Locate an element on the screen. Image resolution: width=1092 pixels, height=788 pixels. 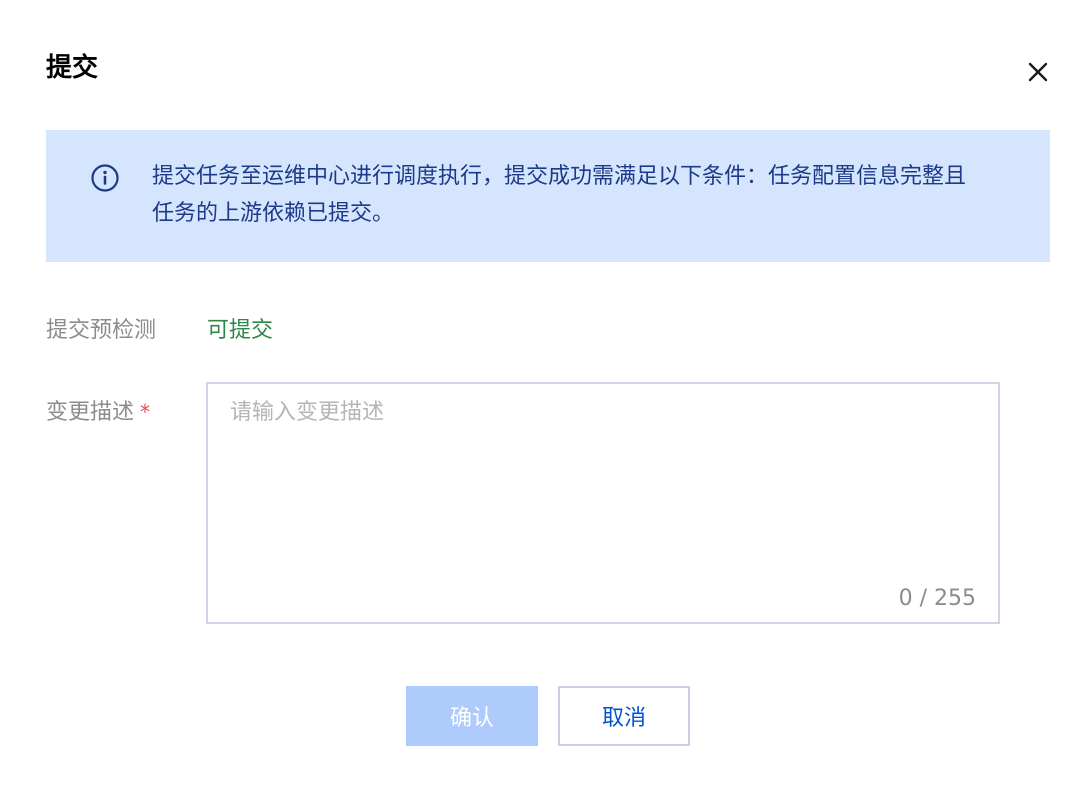
precheck-status: 可提交 is located at coordinates (240, 330).